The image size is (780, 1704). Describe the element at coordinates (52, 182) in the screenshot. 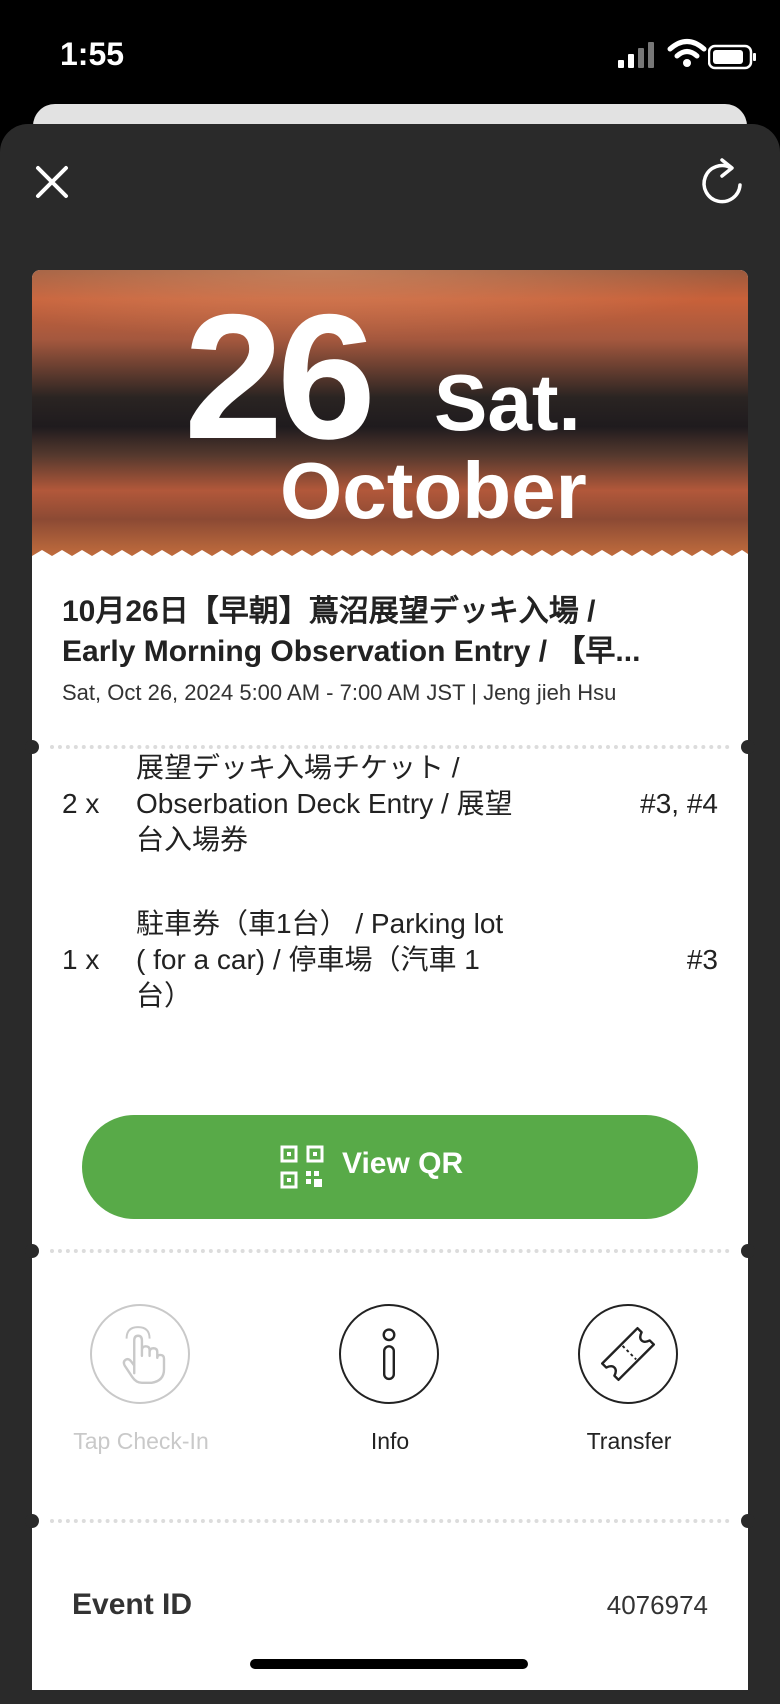

I see `close-icon` at that location.